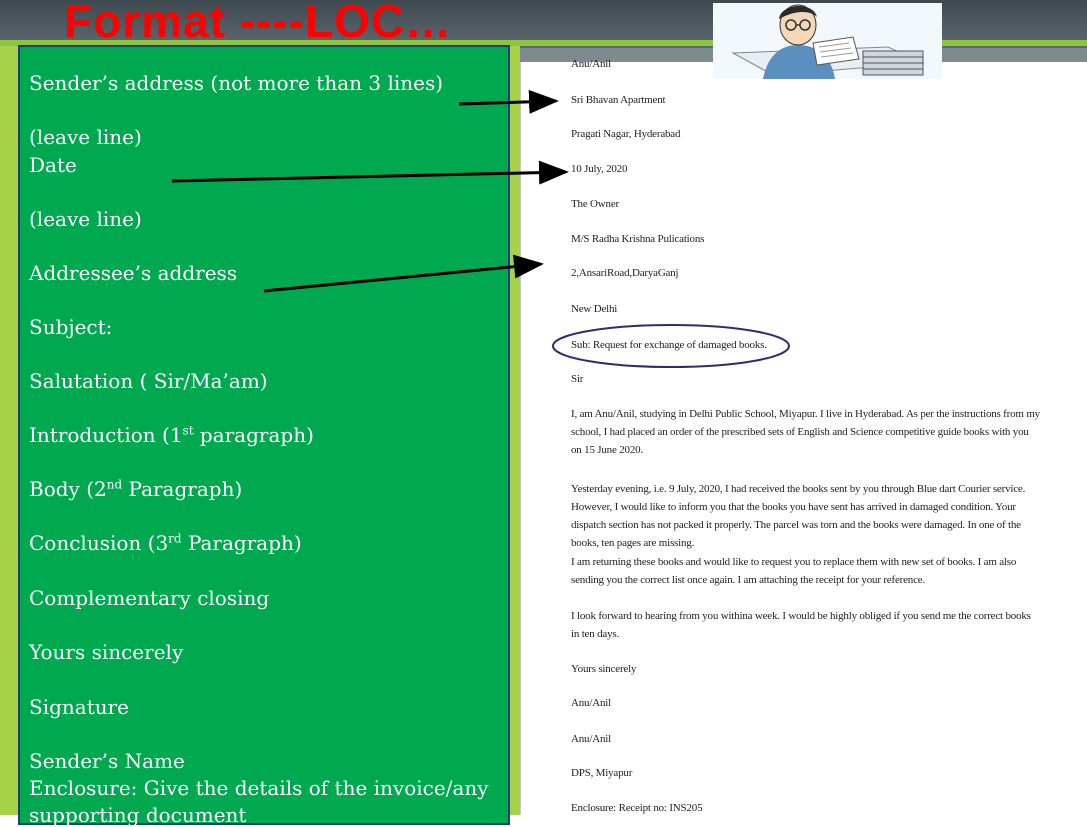 Image resolution: width=1087 pixels, height=827 pixels. What do you see at coordinates (403, 273) in the screenshot?
I see `arrow-addressee-address` at bounding box center [403, 273].